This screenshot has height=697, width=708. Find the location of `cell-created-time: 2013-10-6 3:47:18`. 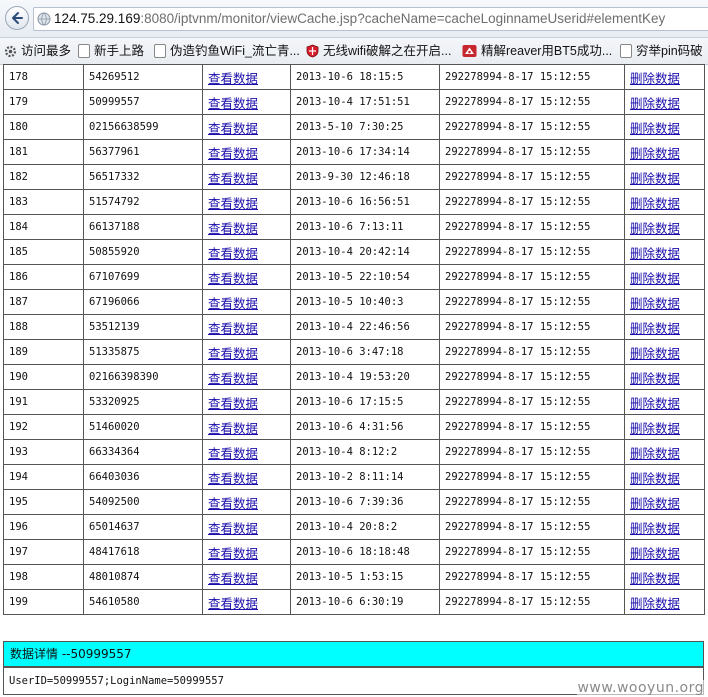

cell-created-time: 2013-10-6 3:47:18 is located at coordinates (365, 352).